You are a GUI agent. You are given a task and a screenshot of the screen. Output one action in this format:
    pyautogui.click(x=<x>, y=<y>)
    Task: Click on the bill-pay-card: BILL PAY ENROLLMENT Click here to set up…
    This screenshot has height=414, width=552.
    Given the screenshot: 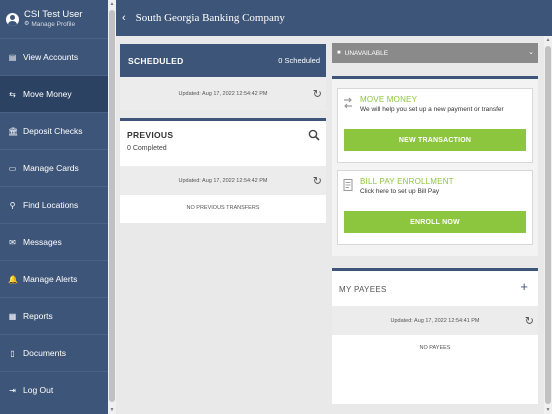 What is the action you would take?
    pyautogui.click(x=435, y=207)
    